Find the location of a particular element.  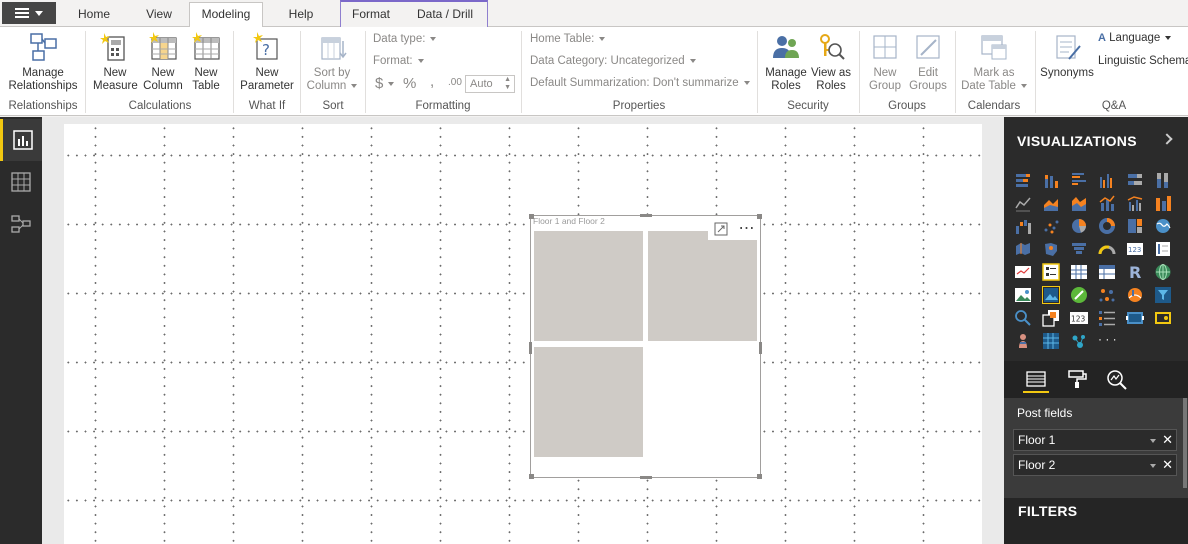

image-grid-visual: Floor 1 and Floor 2 ⋯ is located at coordinates (645, 346).